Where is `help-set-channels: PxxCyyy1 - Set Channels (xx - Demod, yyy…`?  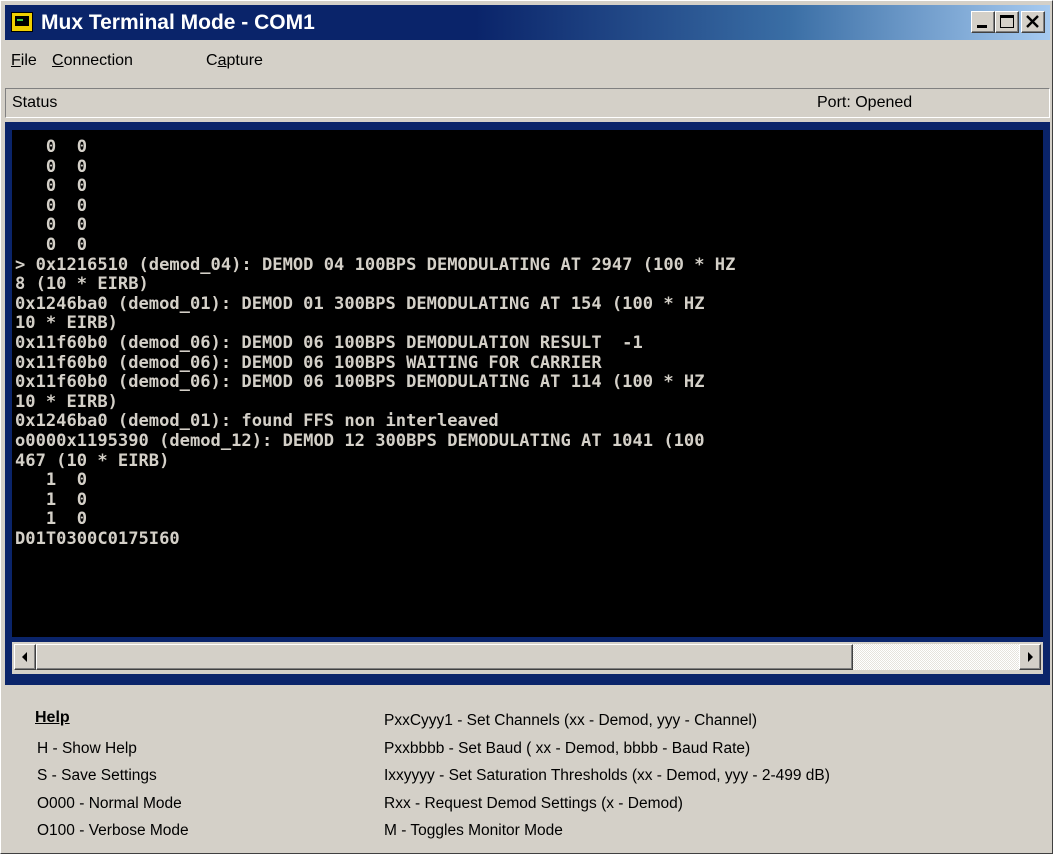 help-set-channels: PxxCyyy1 - Set Channels (xx - Demod, yyy… is located at coordinates (570, 720).